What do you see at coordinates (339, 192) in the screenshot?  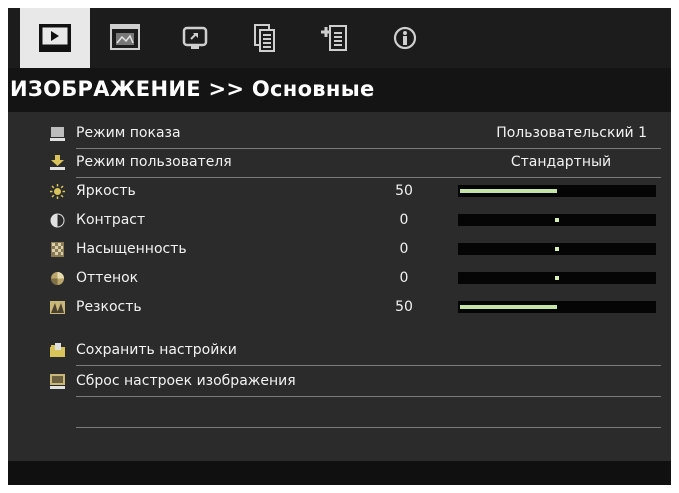 I see `menu-item-brightness: Яркость 50` at bounding box center [339, 192].